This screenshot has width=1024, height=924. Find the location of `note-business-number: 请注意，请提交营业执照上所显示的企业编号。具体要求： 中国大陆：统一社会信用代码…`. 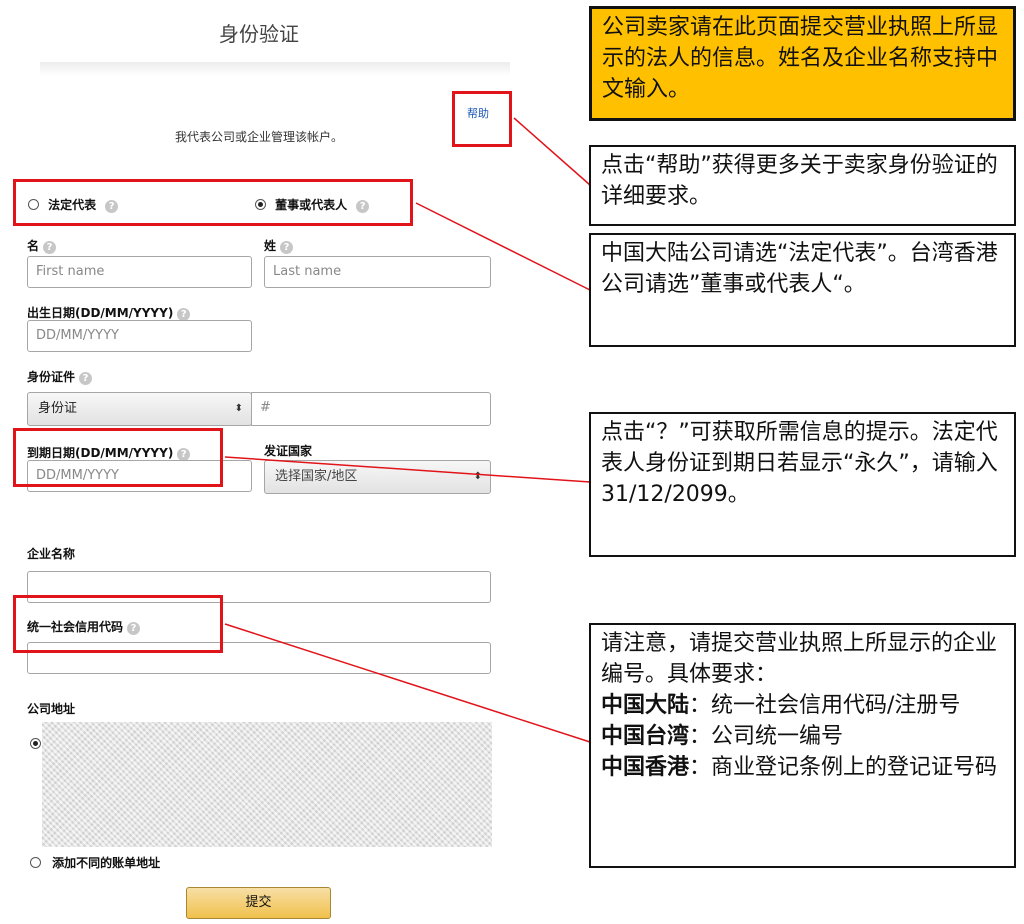

note-business-number: 请注意，请提交营业执照上所显示的企业编号。具体要求： 中国大陆：统一社会信用代码… is located at coordinates (802, 745).